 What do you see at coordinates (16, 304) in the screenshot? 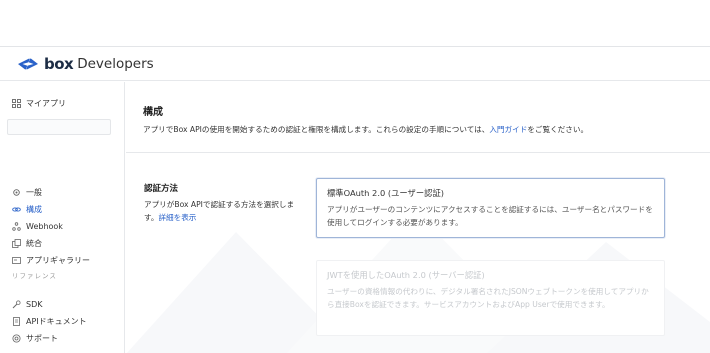
I see `wrench-icon` at bounding box center [16, 304].